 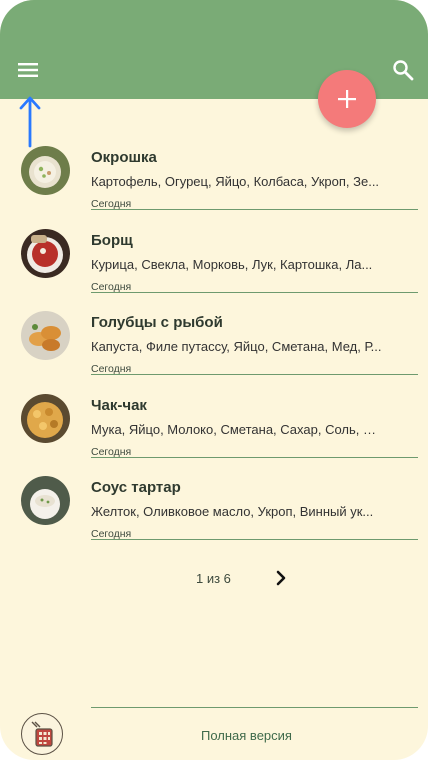 I want to click on calculator-icon, so click(x=42, y=734).